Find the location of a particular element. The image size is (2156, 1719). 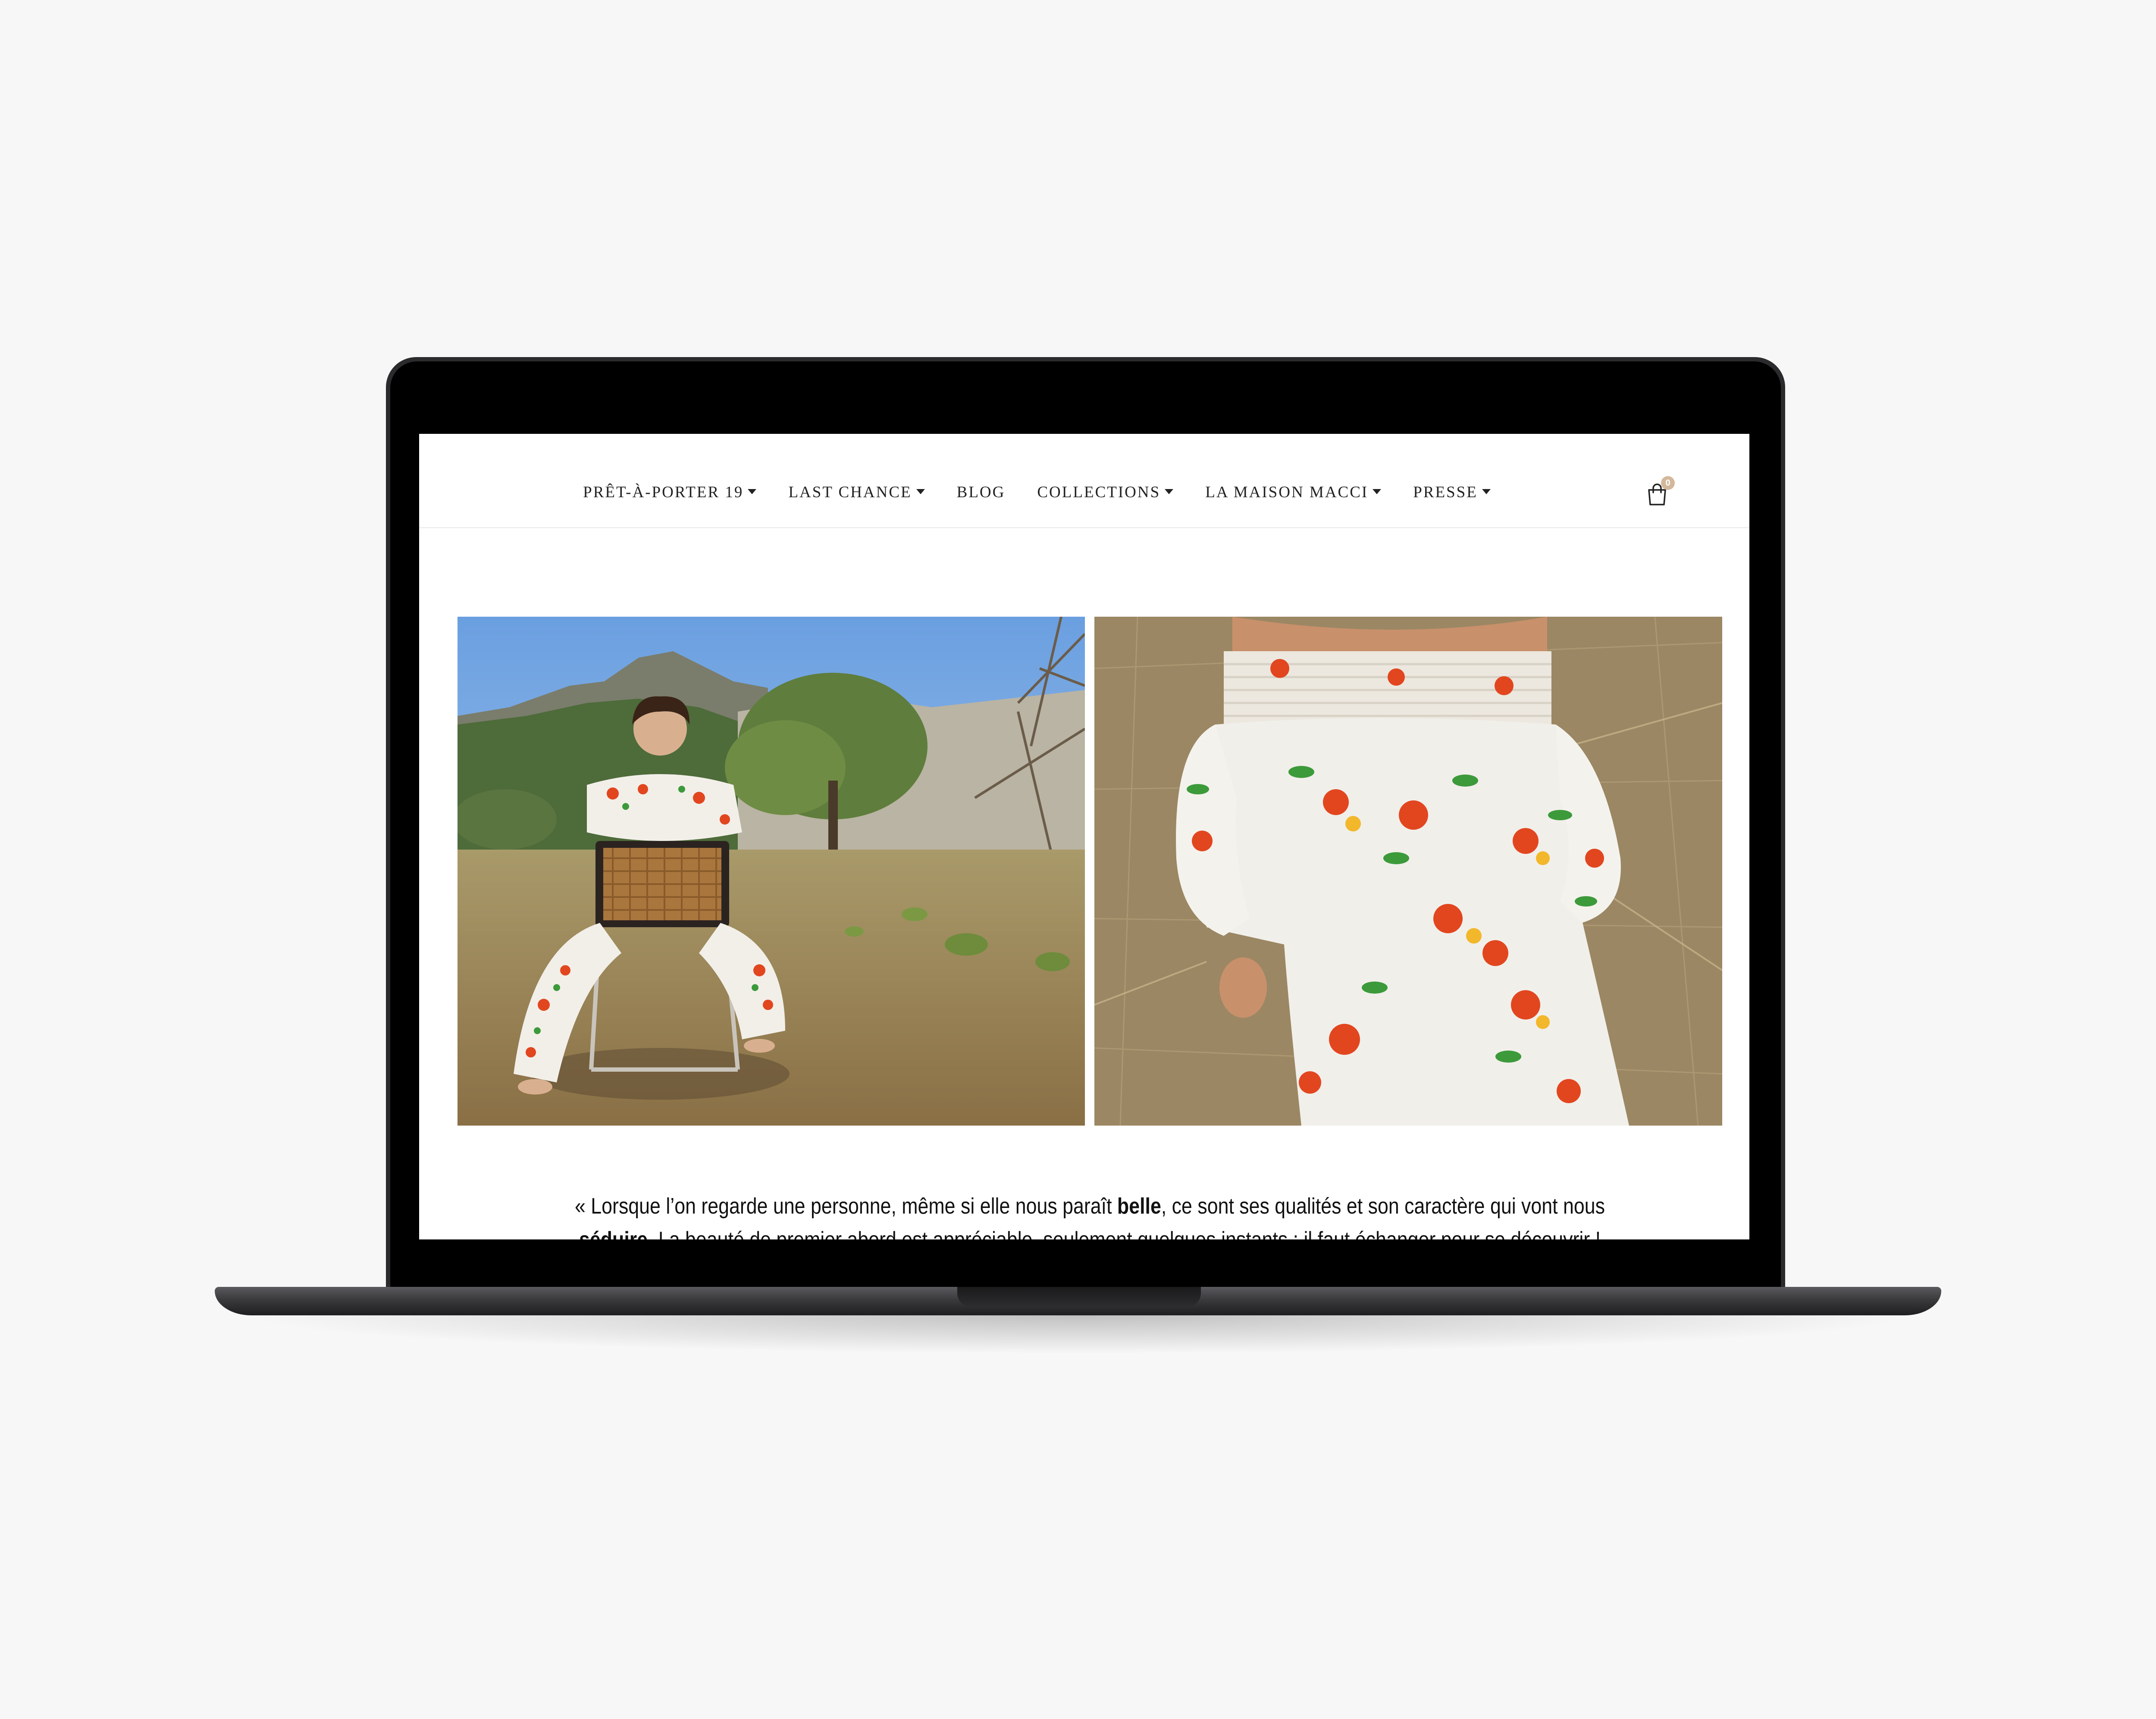

quote-bold-belle: belle is located at coordinates (1139, 1206).